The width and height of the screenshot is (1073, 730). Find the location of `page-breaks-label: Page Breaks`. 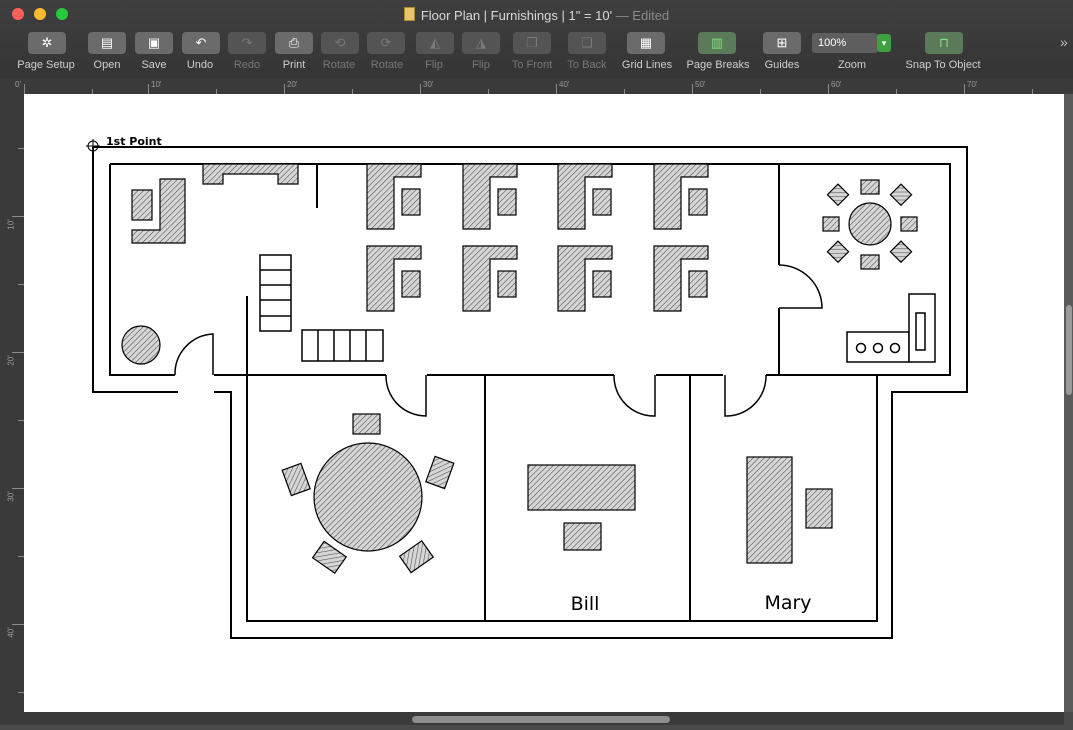

page-breaks-label: Page Breaks is located at coordinates (718, 65).